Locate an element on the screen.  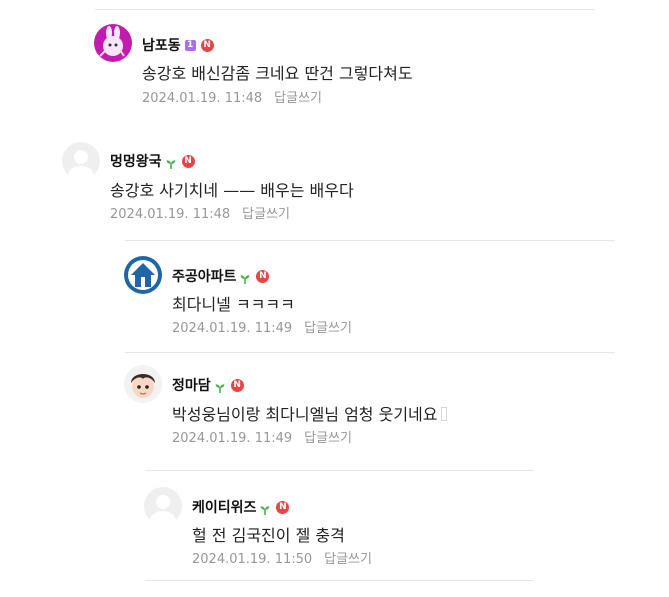
comment-text: 최다니넬 ㅋㅋㅋㅋ is located at coordinates (233, 304).